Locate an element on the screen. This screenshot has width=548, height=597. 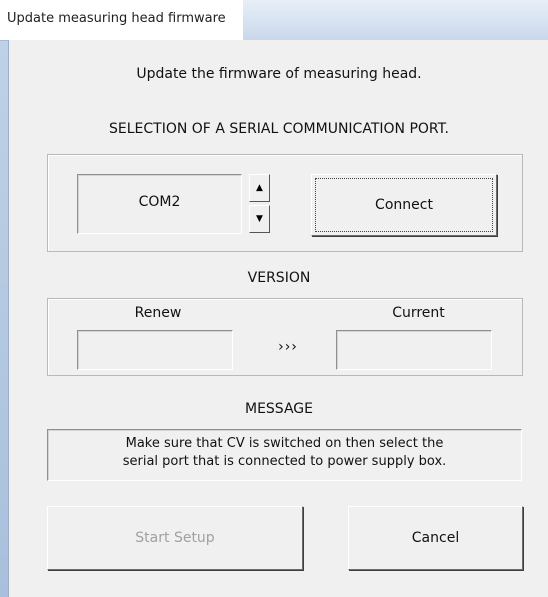
port-value: COM2 is located at coordinates (159, 202).